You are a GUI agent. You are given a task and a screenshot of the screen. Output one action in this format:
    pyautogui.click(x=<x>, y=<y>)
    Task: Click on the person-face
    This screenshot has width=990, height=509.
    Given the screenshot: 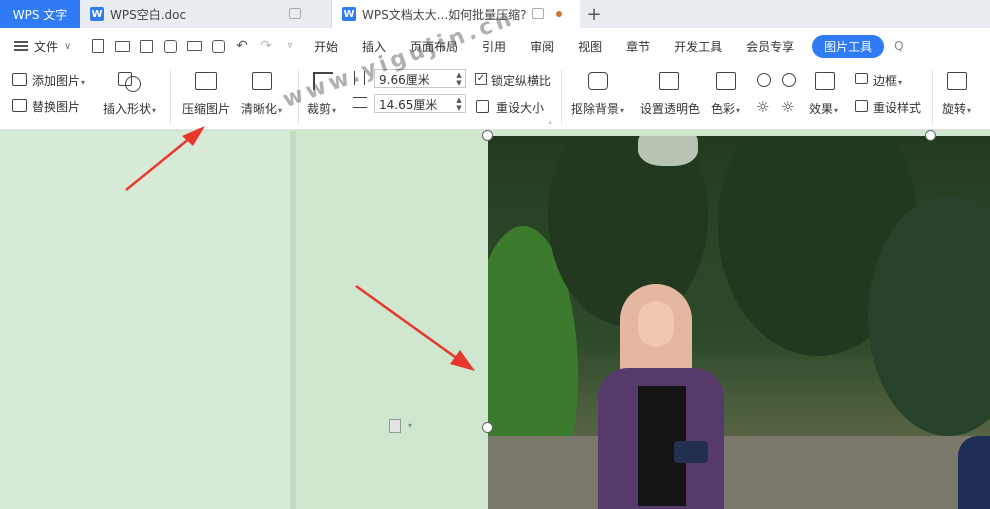 What is the action you would take?
    pyautogui.click(x=656, y=324)
    